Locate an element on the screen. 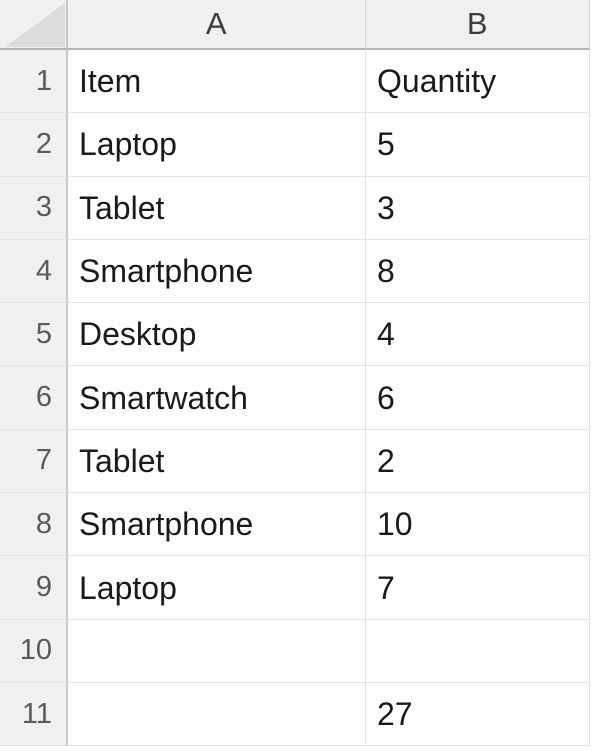 This screenshot has width=600, height=751. cell-b9: 7 is located at coordinates (478, 588).